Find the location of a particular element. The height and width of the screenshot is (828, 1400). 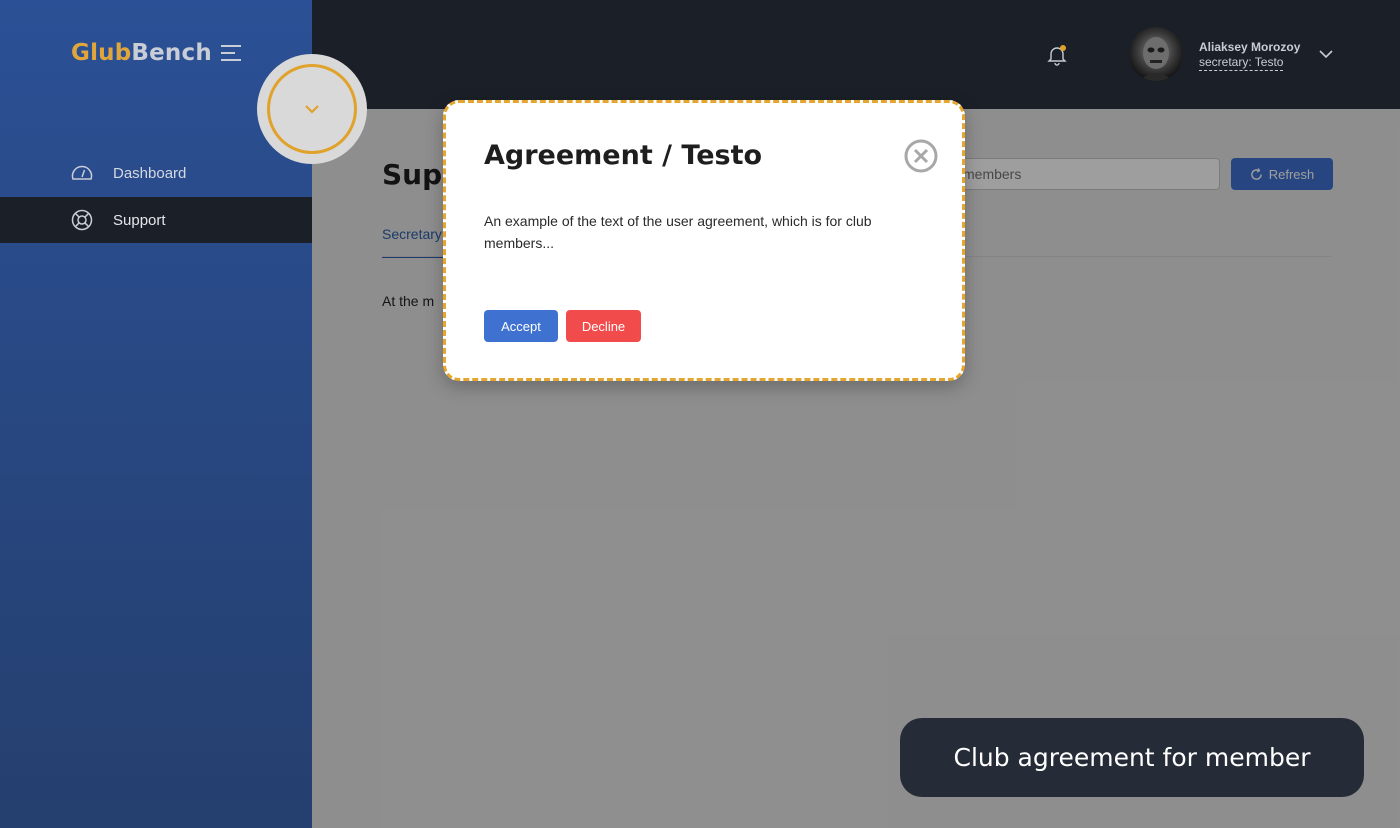

sidebar-item-dashboard: Dashboard is located at coordinates (156, 173).